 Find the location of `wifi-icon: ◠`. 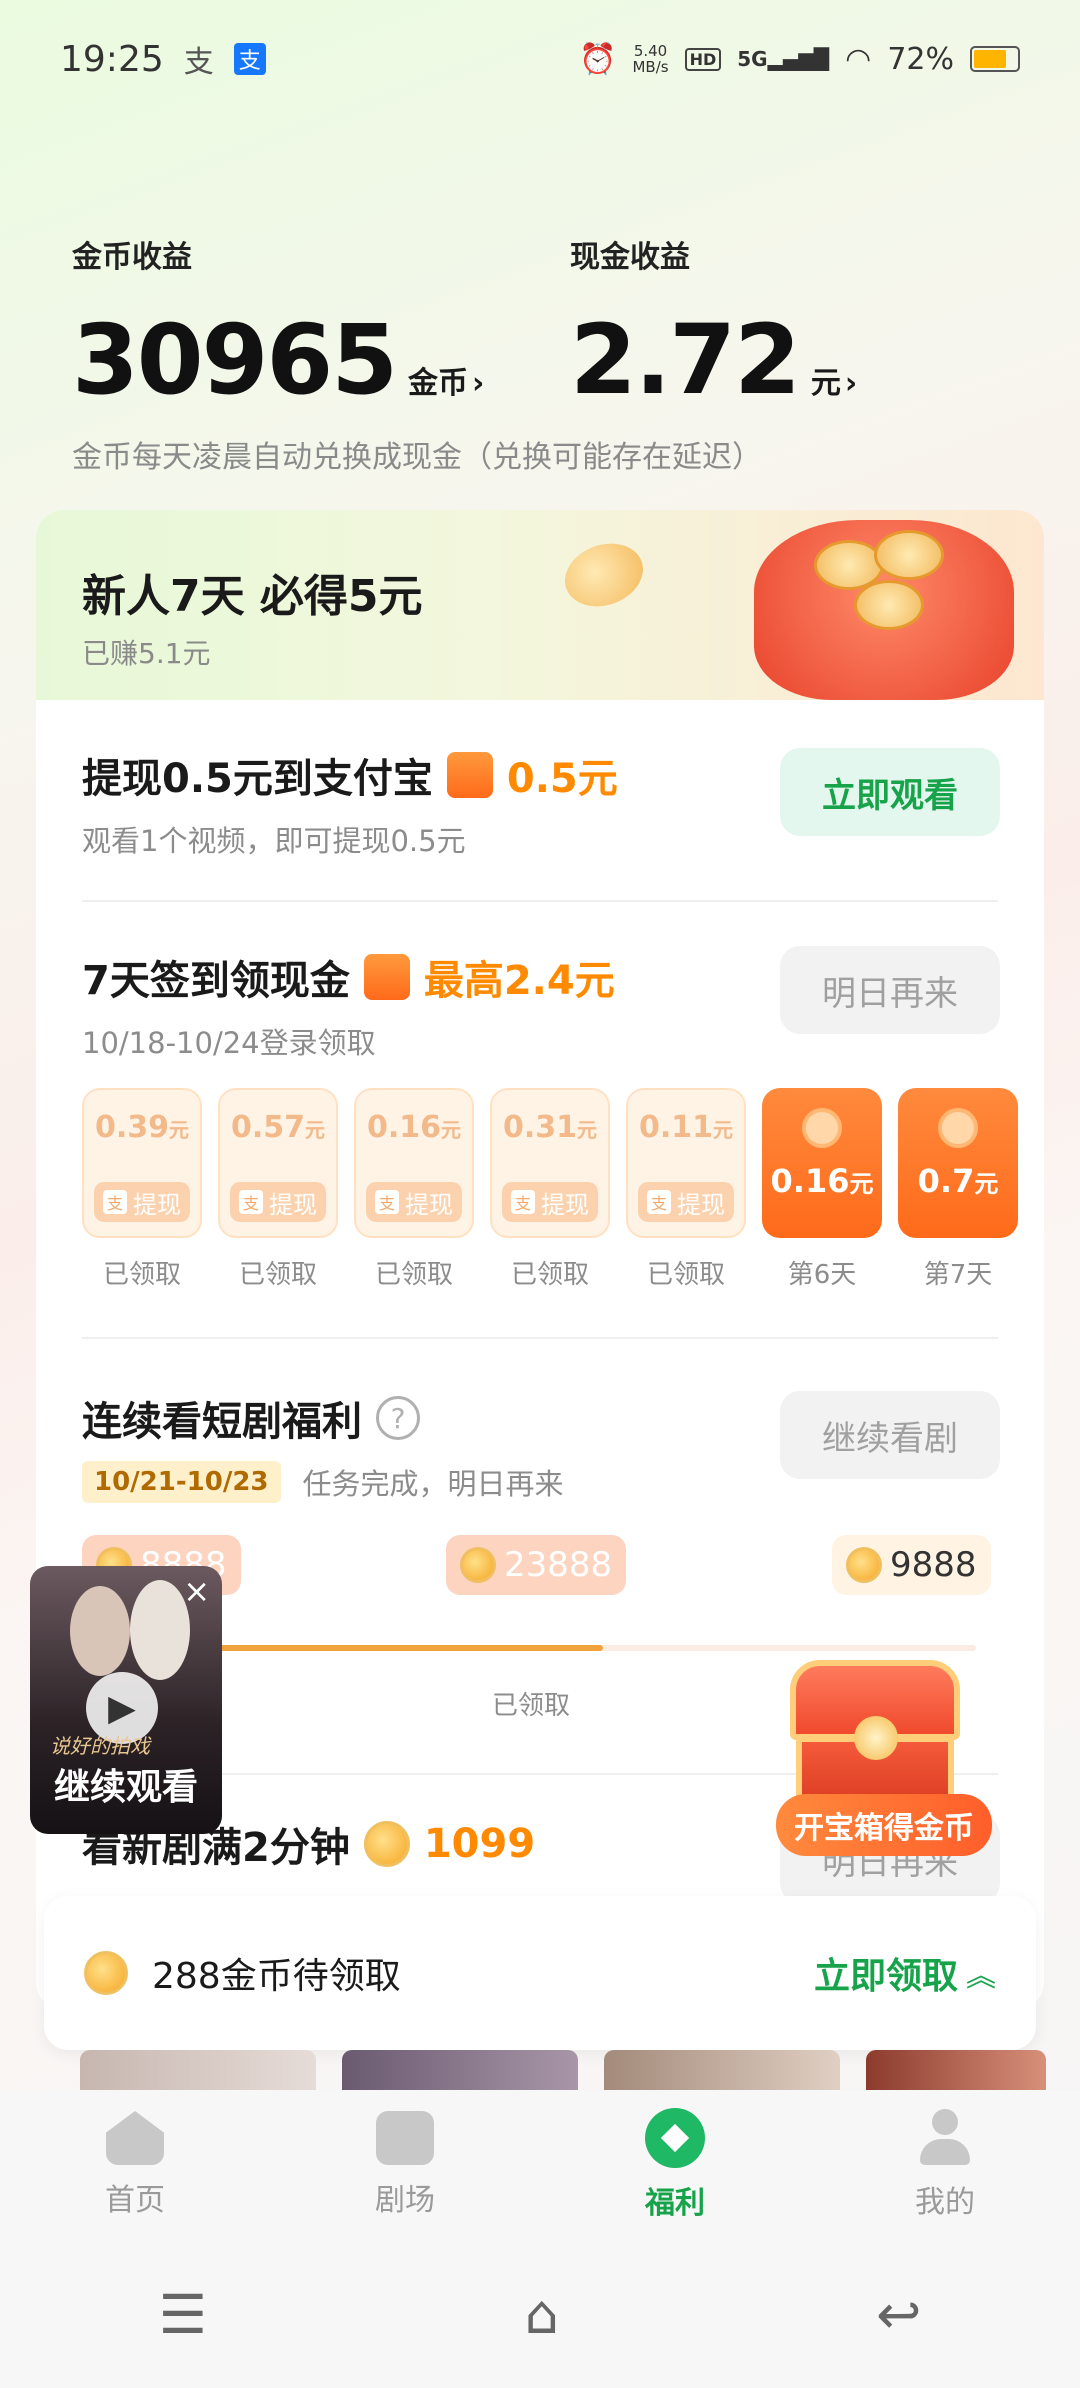

wifi-icon: ◠ is located at coordinates (858, 59).